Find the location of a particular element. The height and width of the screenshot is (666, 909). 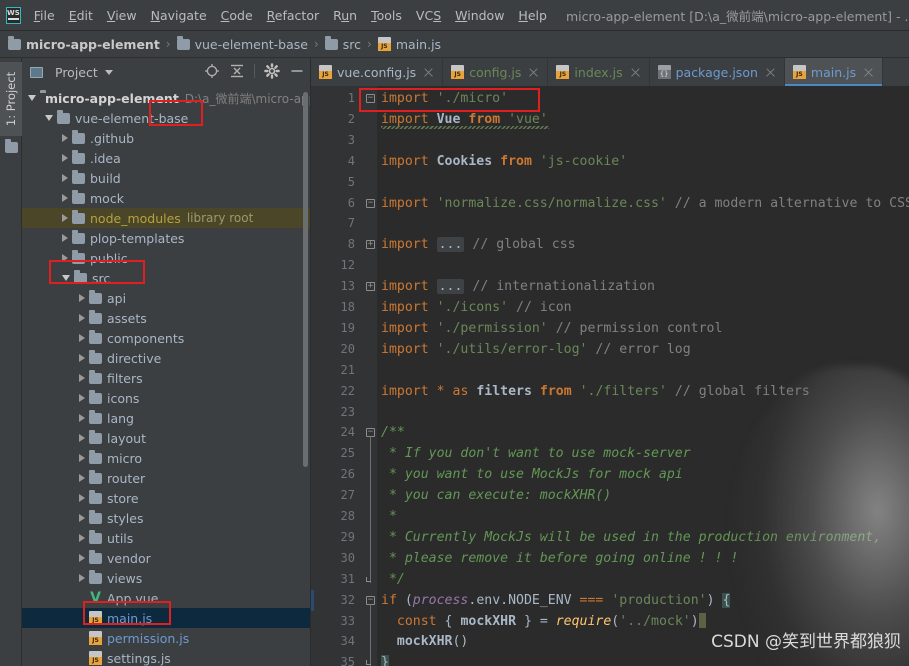

tree-node-mock: mock is located at coordinates (166, 198).